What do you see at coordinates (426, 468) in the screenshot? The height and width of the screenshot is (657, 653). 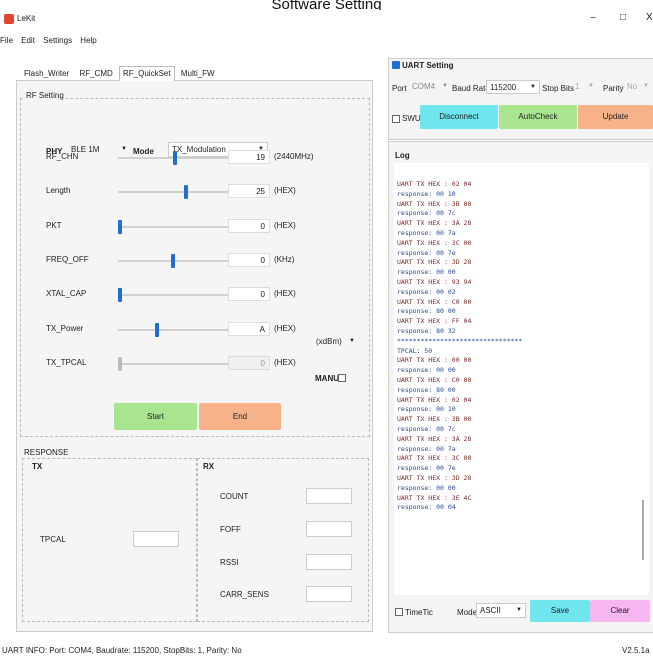 I see `log-line: response: 00 7e` at bounding box center [426, 468].